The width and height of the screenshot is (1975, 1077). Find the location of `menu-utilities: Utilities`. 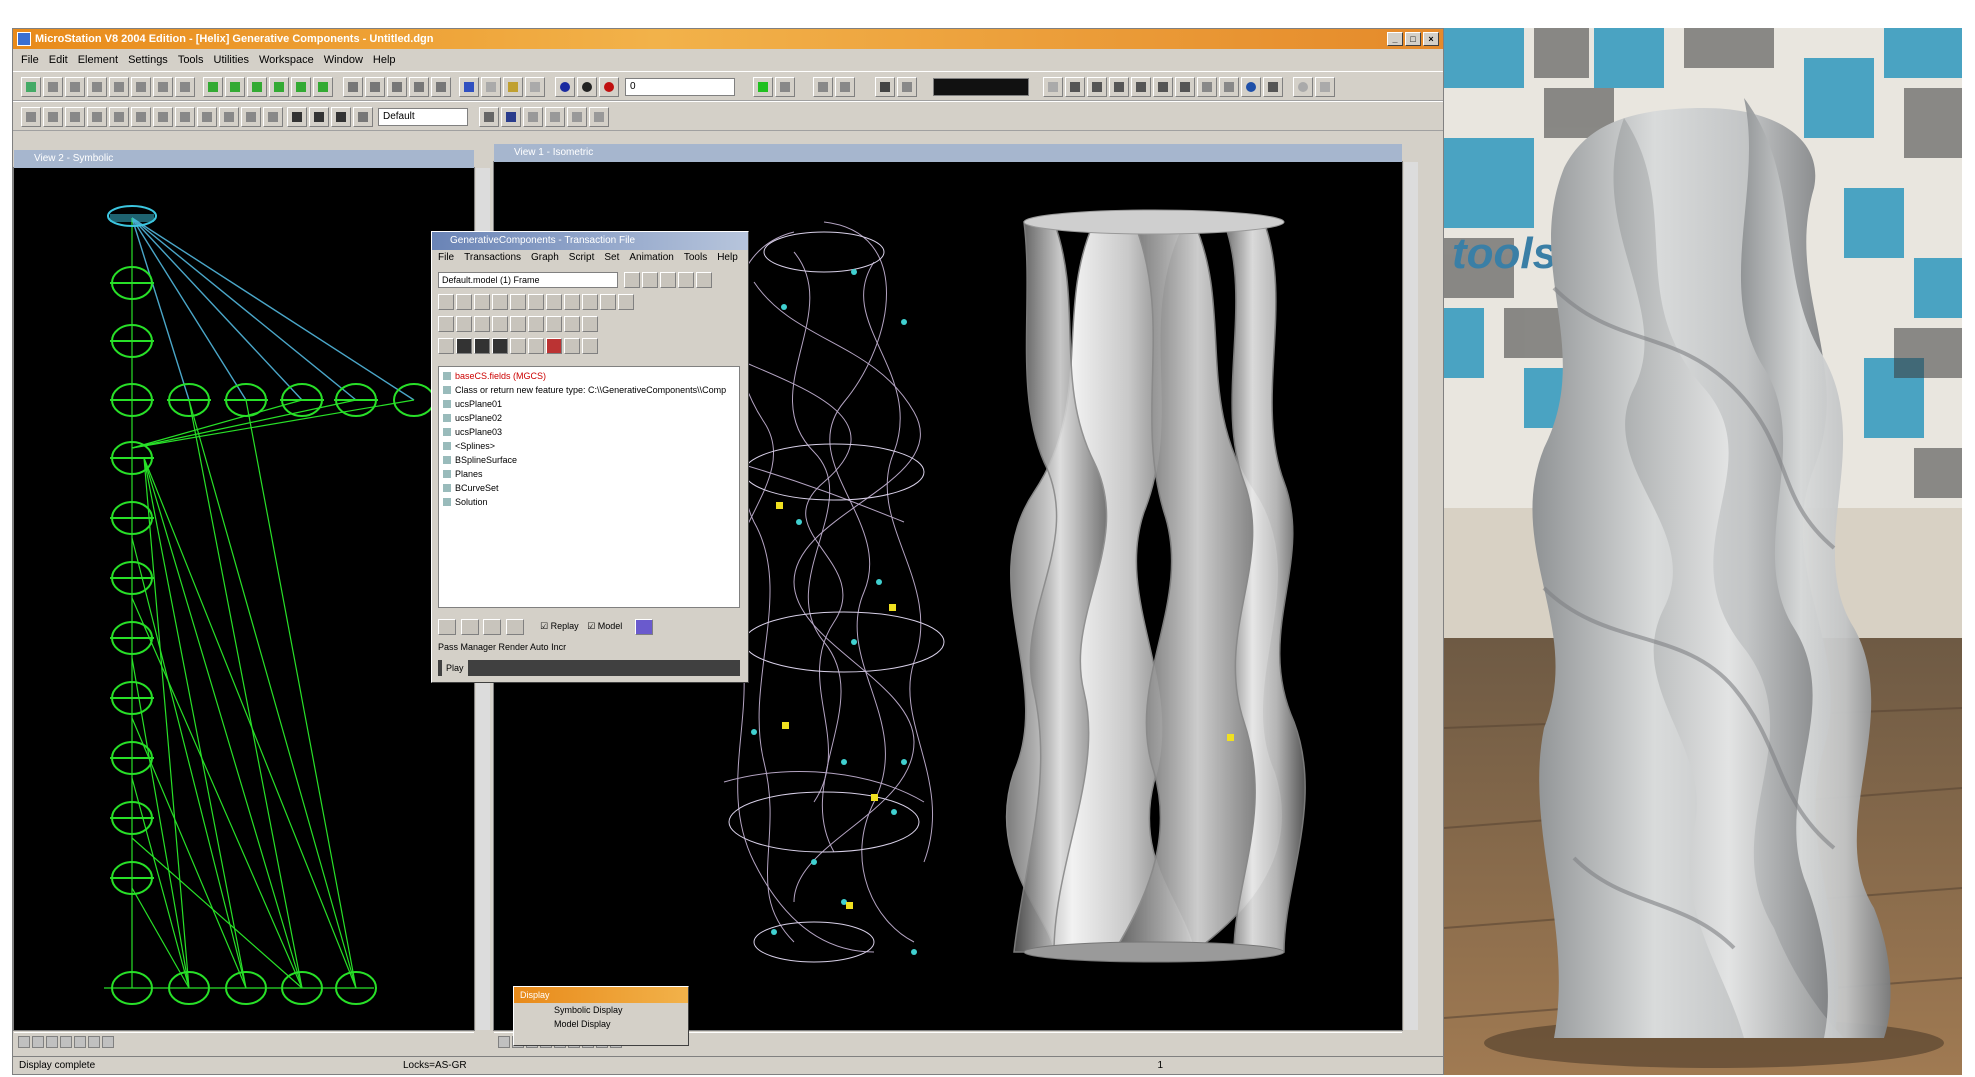

menu-utilities: Utilities is located at coordinates (231, 60).